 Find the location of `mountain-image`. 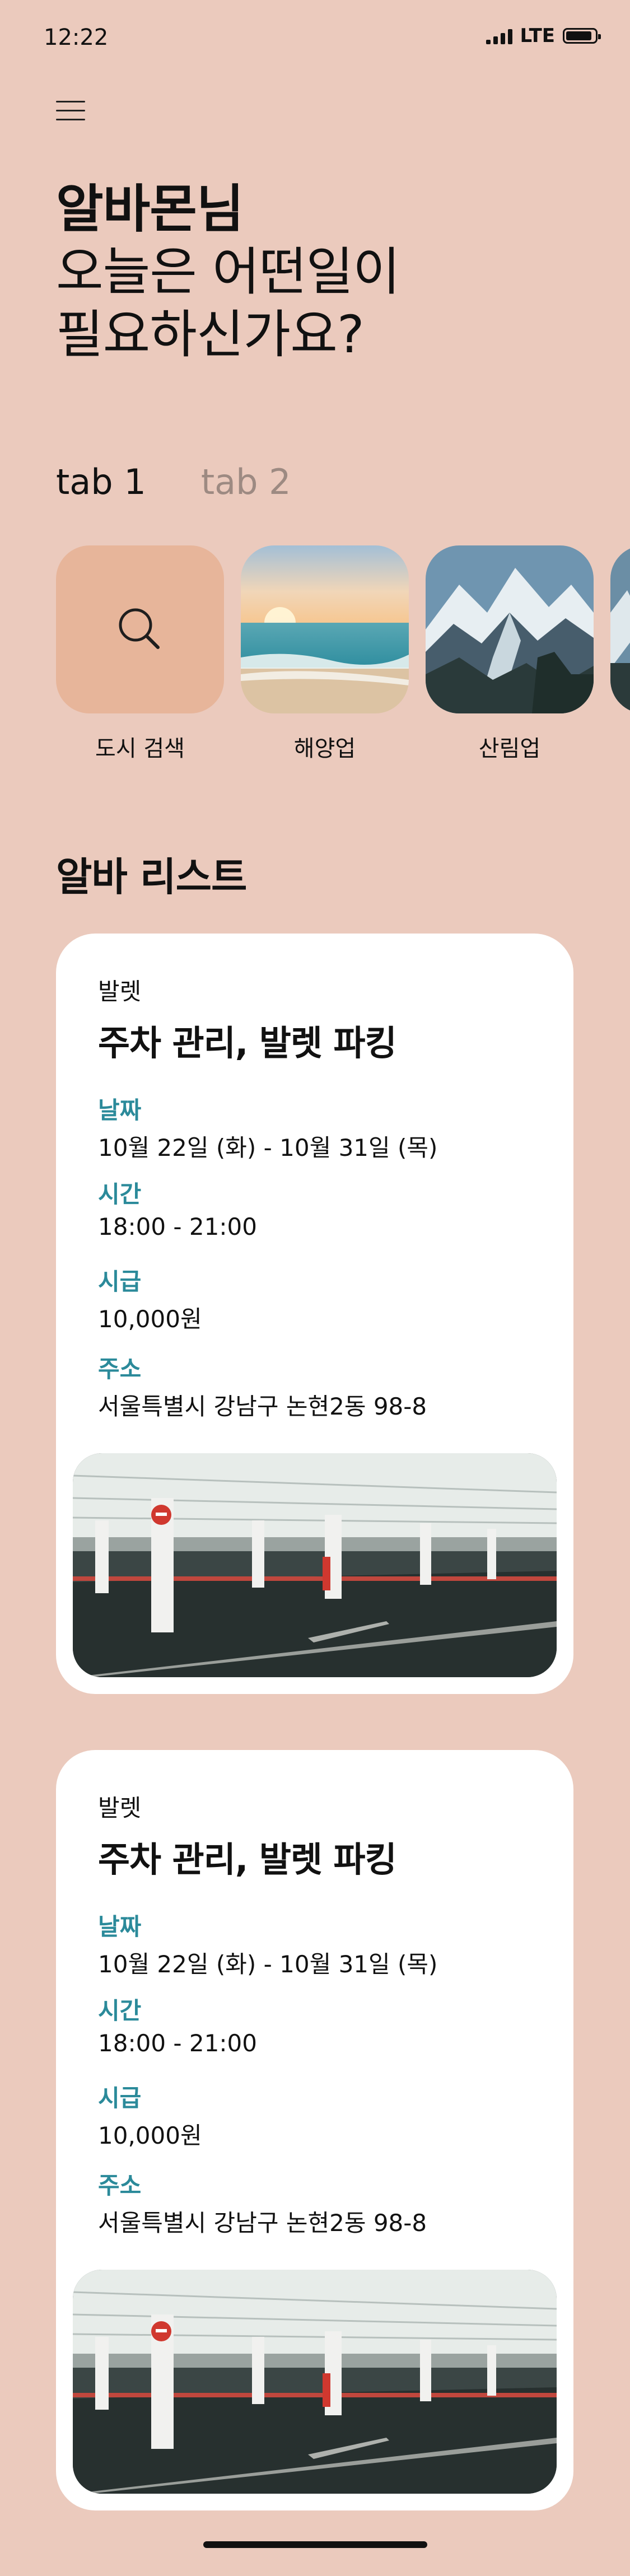

mountain-image is located at coordinates (510, 629).